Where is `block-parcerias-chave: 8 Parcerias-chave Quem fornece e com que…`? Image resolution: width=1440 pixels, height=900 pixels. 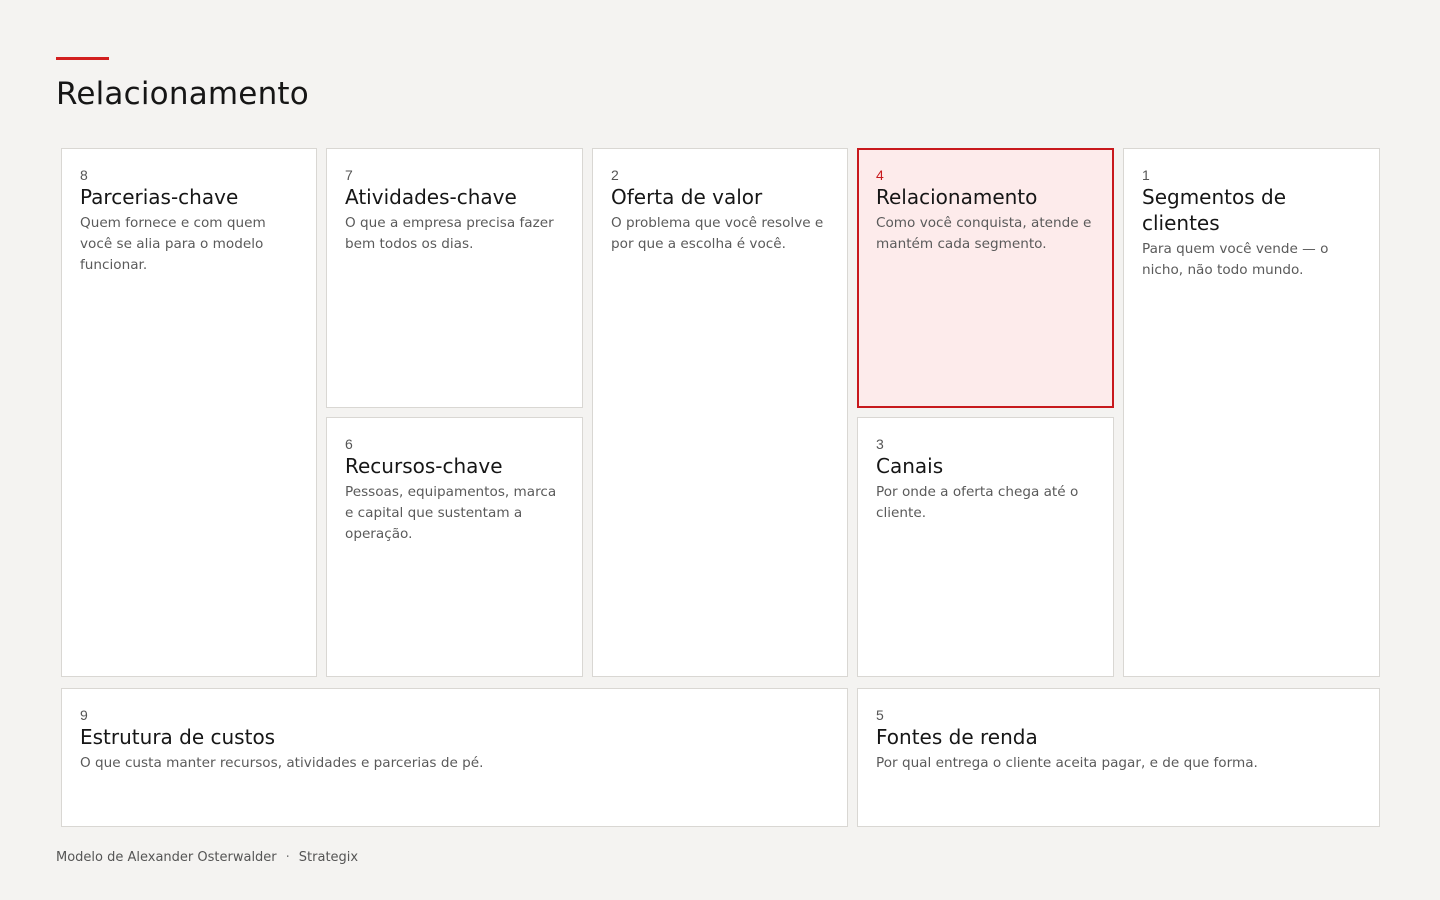 block-parcerias-chave: 8 Parcerias-chave Quem fornece e com que… is located at coordinates (189, 412).